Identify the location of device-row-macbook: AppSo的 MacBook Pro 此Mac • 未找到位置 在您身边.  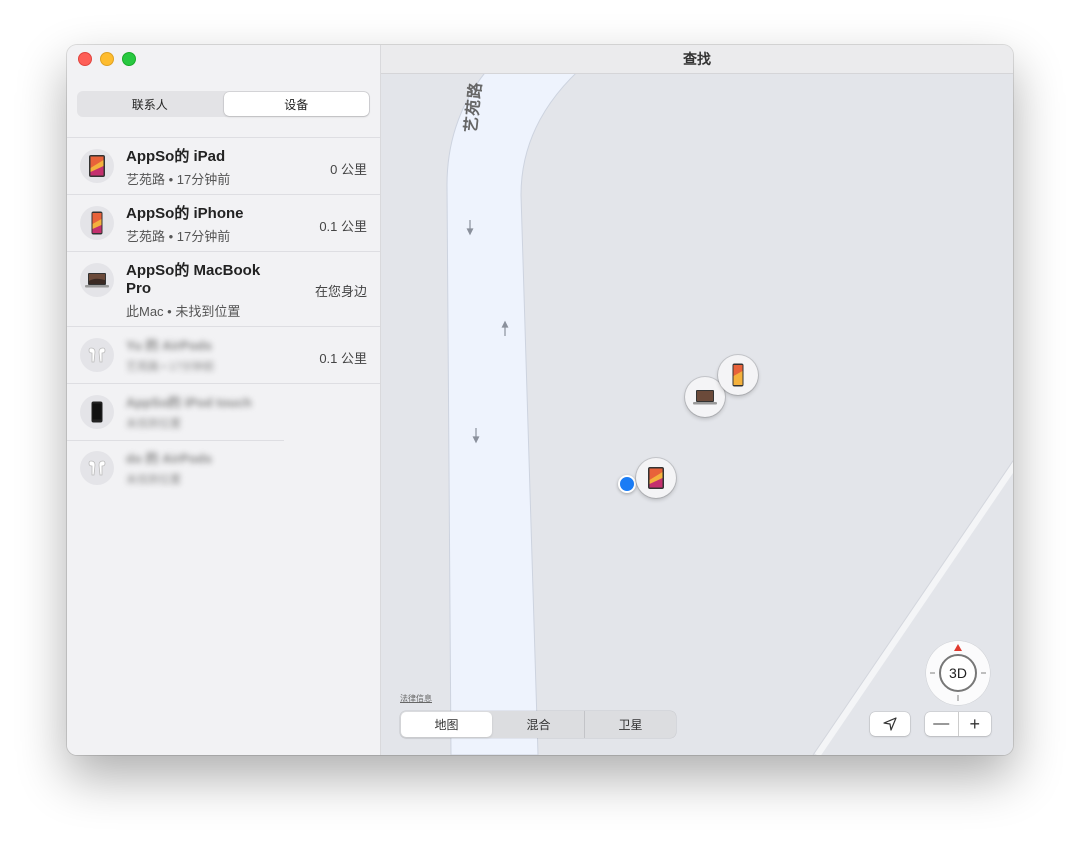
(223, 289).